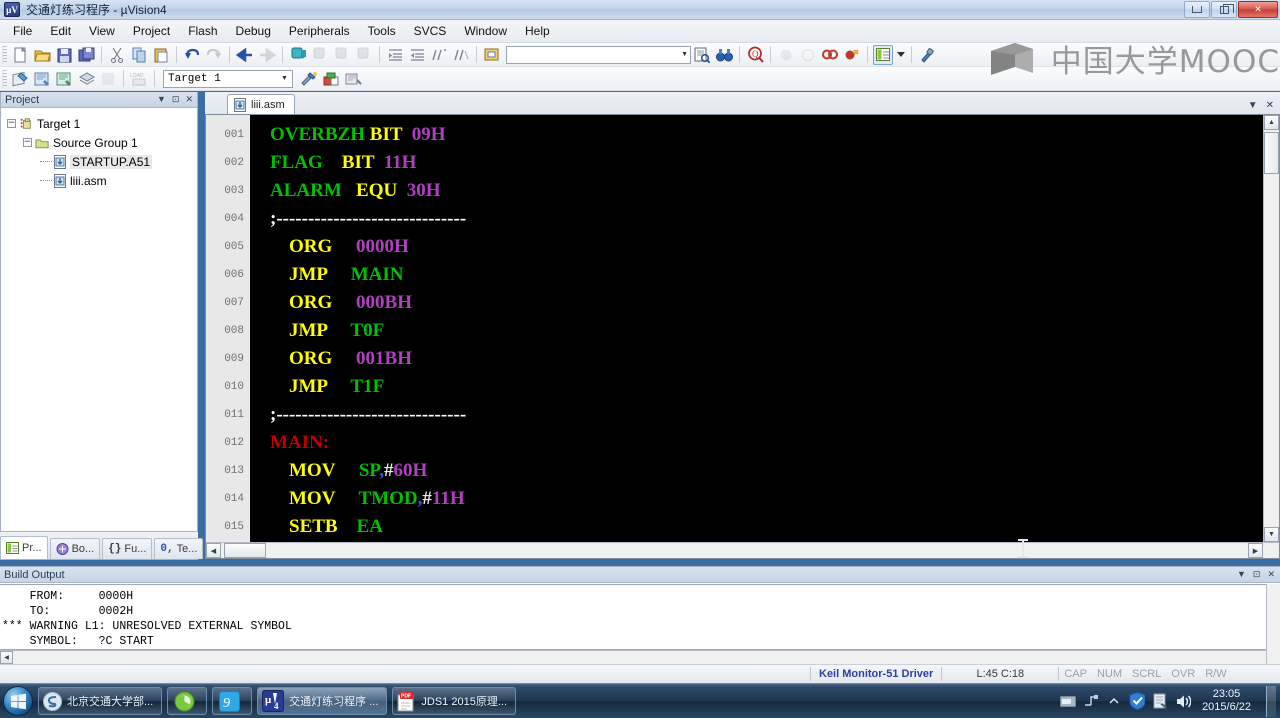 This screenshot has height=718, width=1280. Describe the element at coordinates (766, 471) in the screenshot. I see `code-line: MOV SP,#60H` at that location.